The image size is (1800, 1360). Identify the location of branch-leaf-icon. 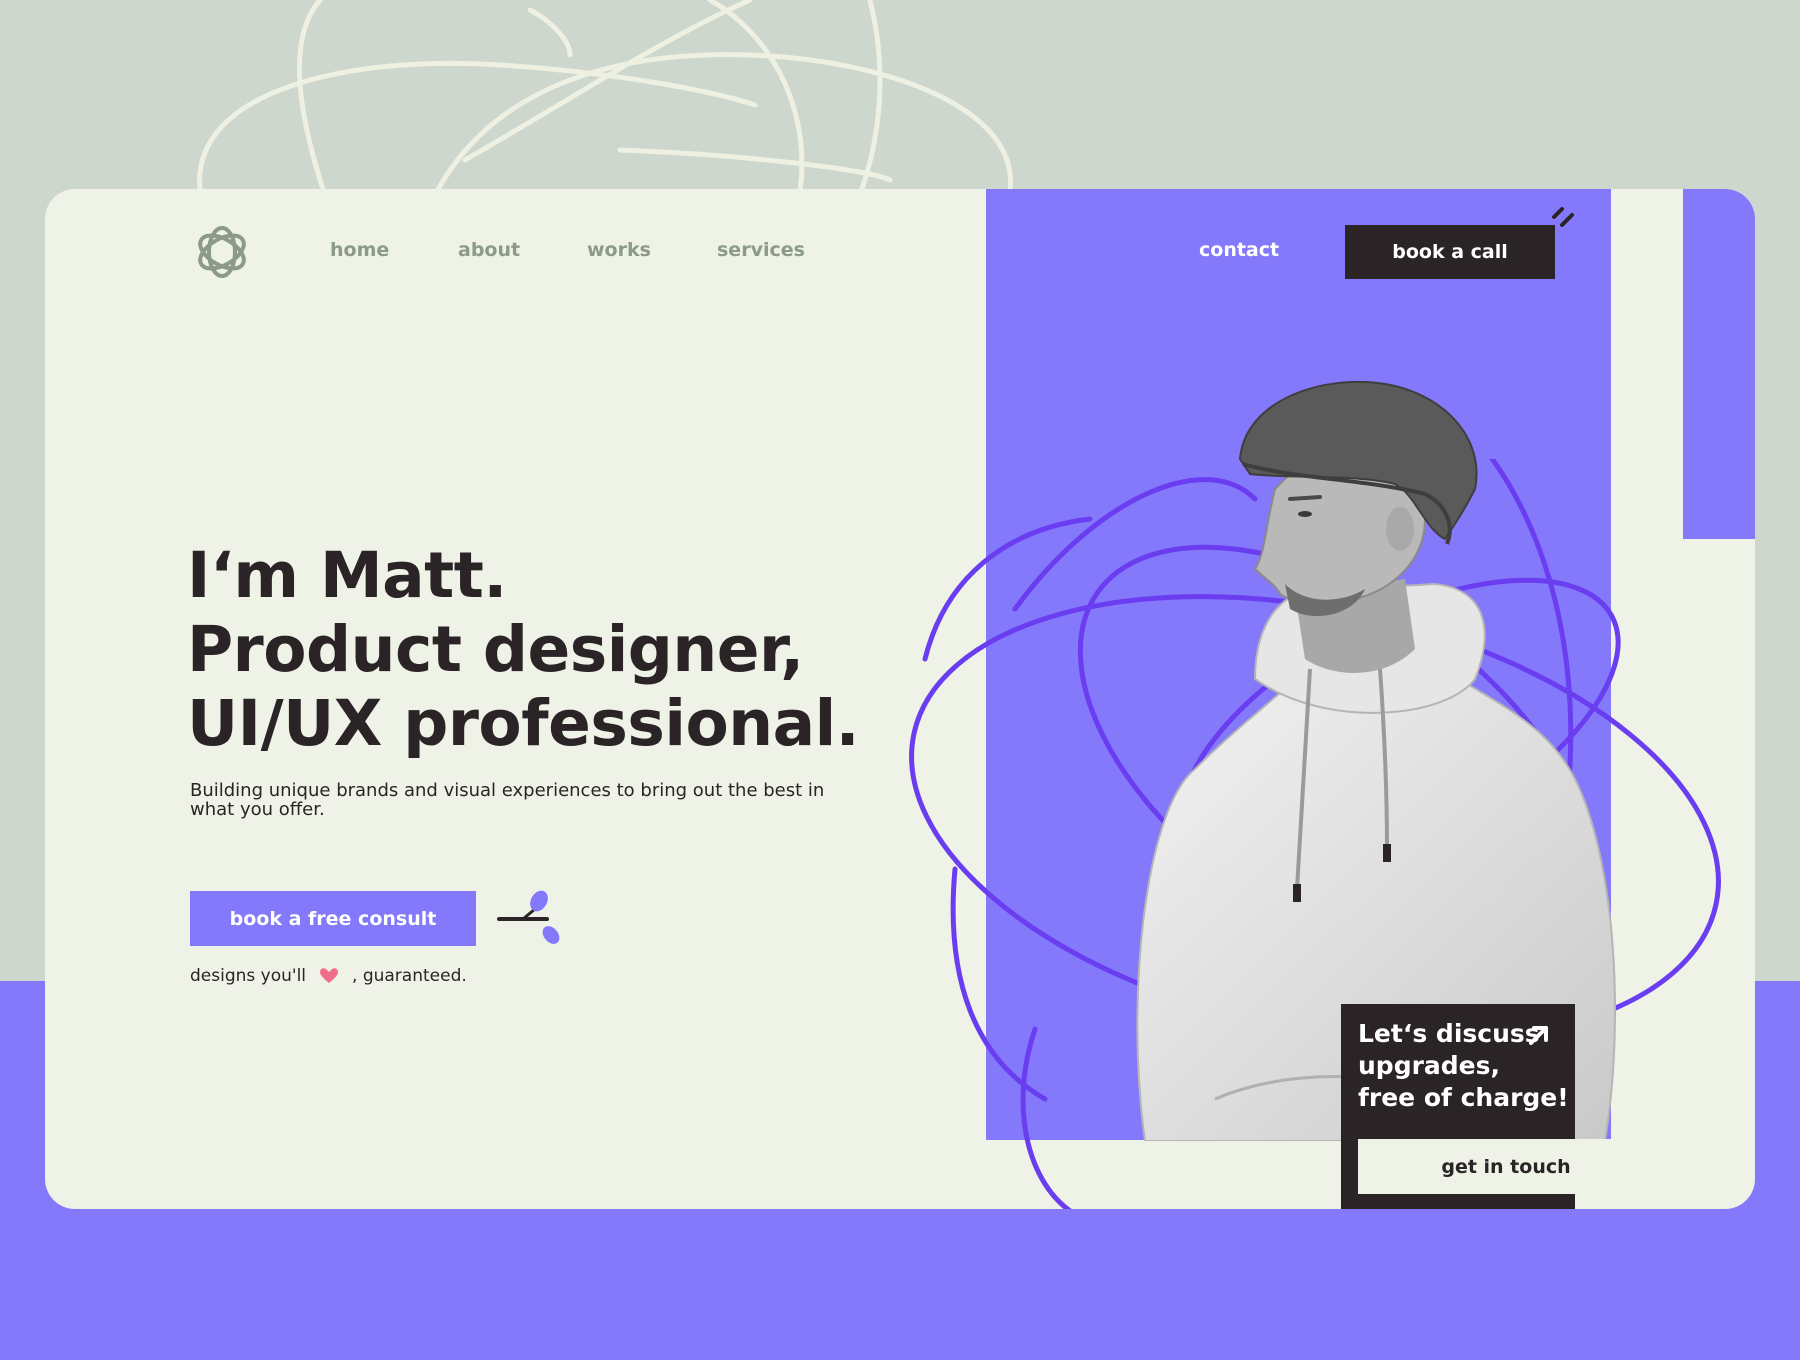
(528, 917).